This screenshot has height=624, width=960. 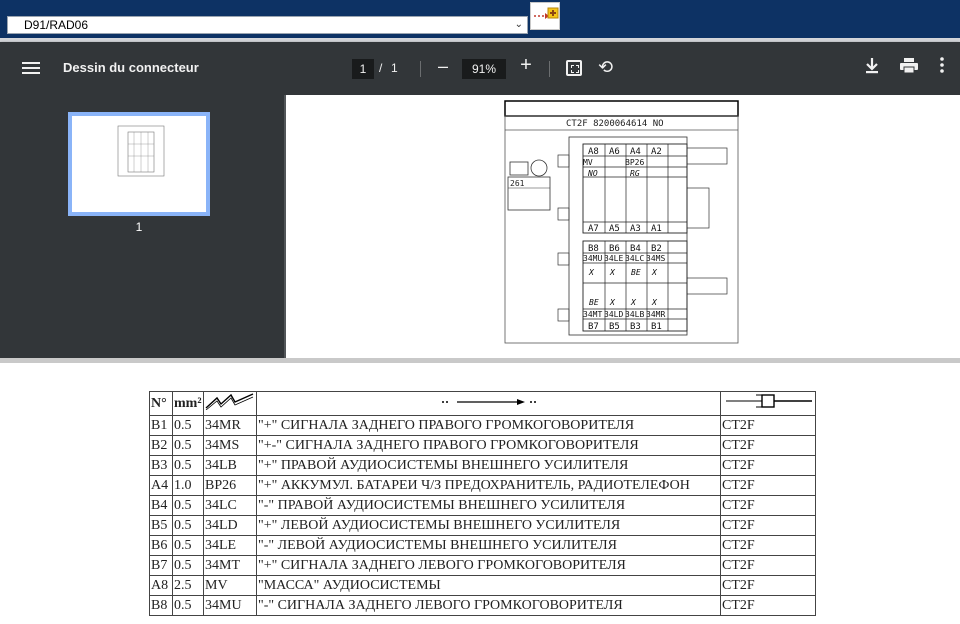 I want to click on wire-icon, so click(x=229, y=402).